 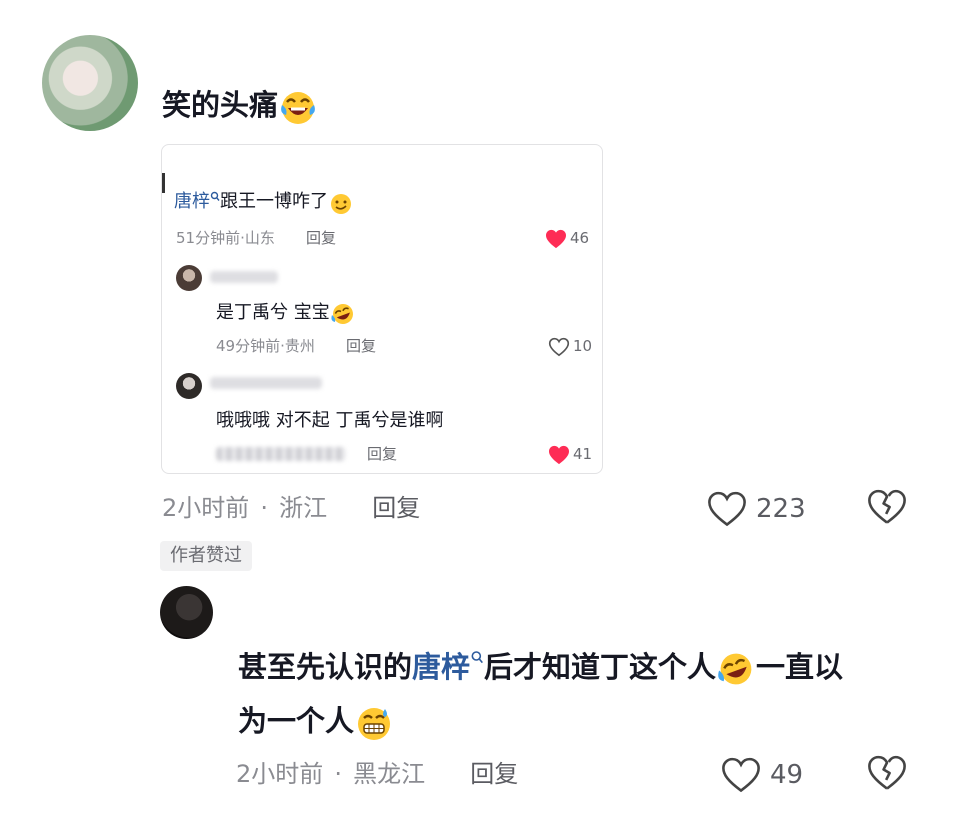 I want to click on comment1-meta: 2小时前 · 浙江 回复, so click(x=291, y=509).